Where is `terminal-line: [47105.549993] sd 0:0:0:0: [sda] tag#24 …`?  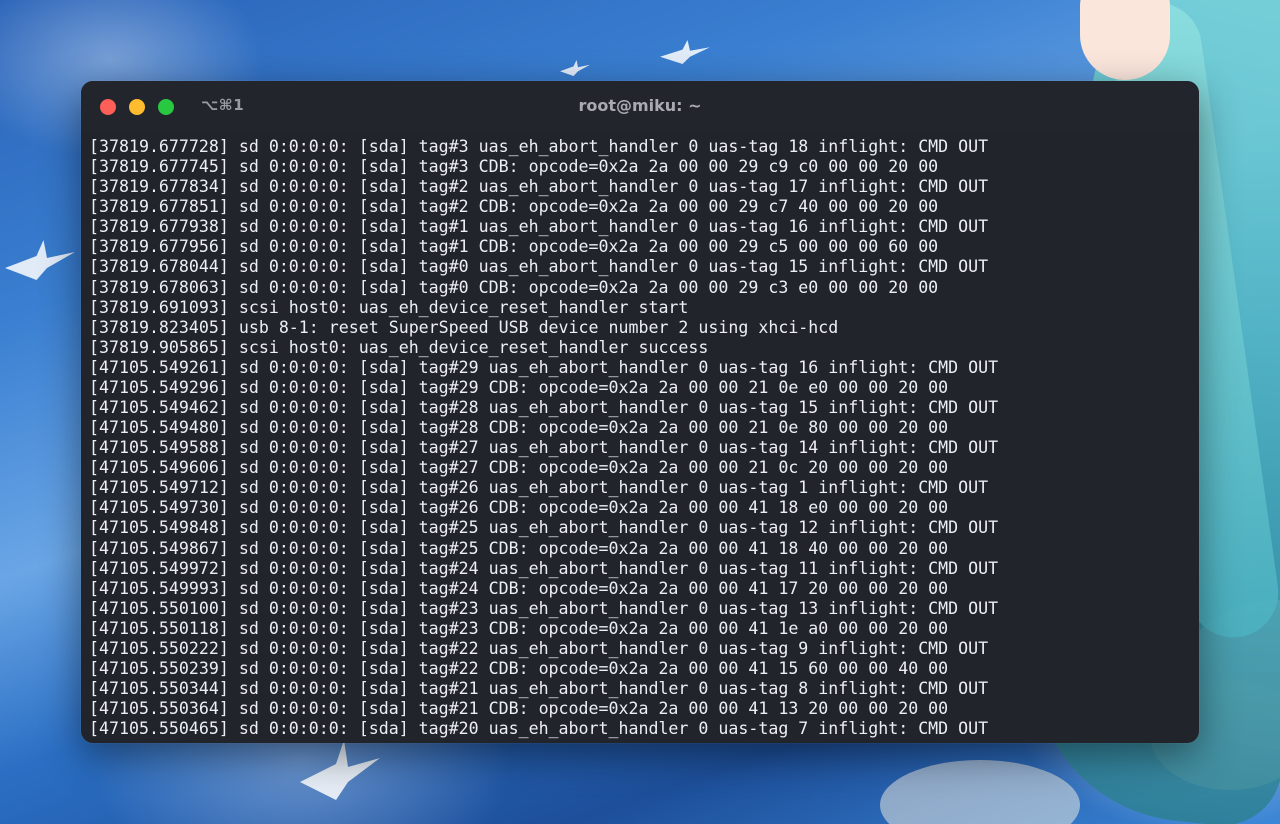
terminal-line: [47105.549993] sd 0:0:0:0: [sda] tag#24 … is located at coordinates (519, 588).